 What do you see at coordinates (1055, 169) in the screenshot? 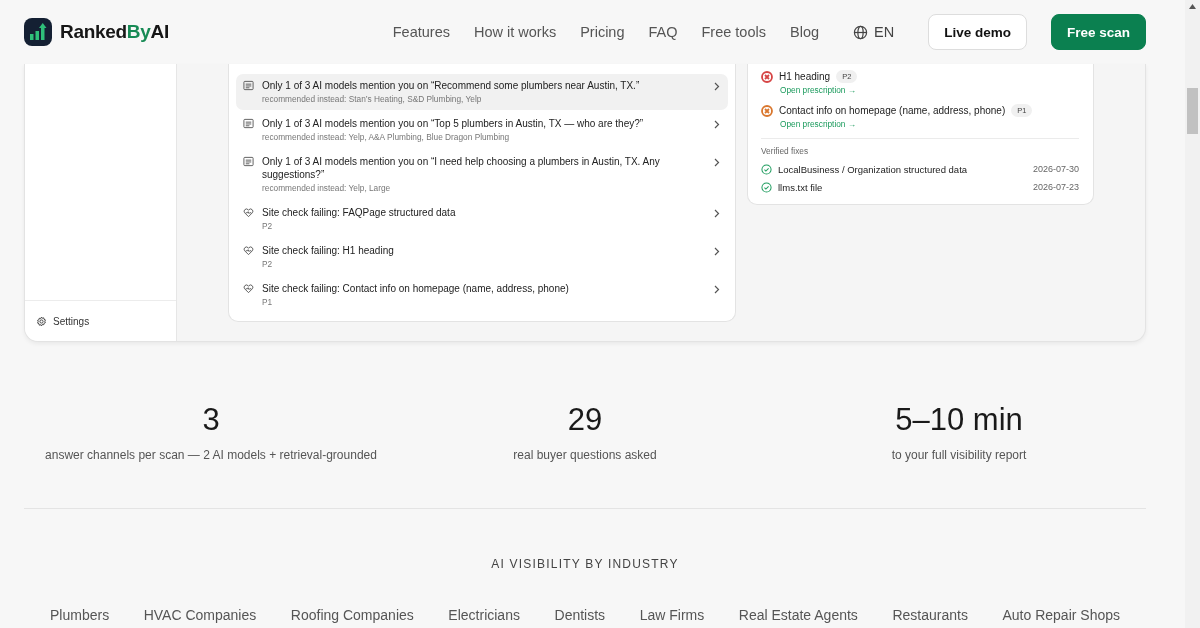
I see `fix-date: 2026-07-30` at bounding box center [1055, 169].